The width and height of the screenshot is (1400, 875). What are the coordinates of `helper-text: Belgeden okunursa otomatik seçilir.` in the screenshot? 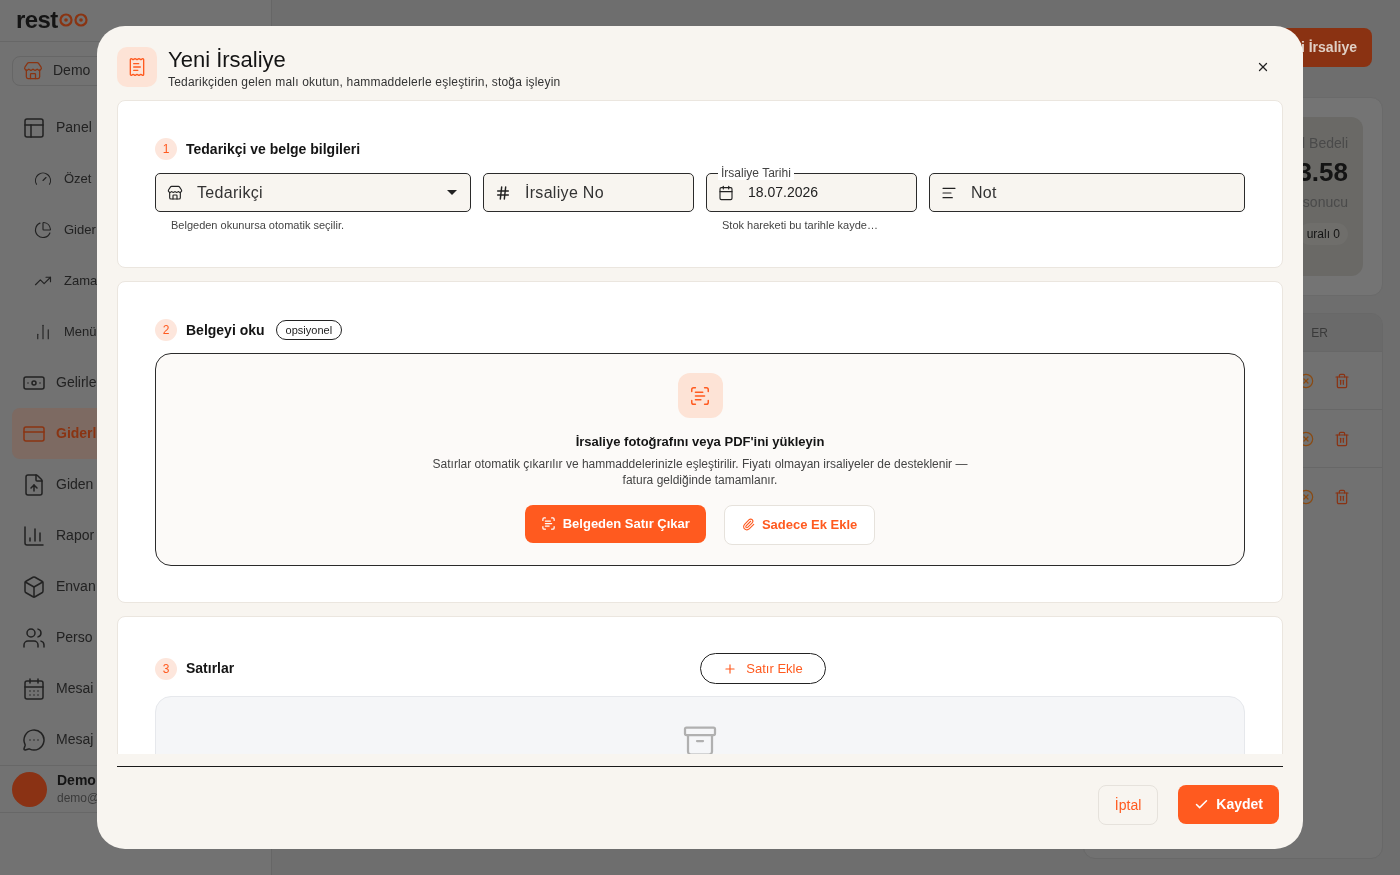 It's located at (258, 225).